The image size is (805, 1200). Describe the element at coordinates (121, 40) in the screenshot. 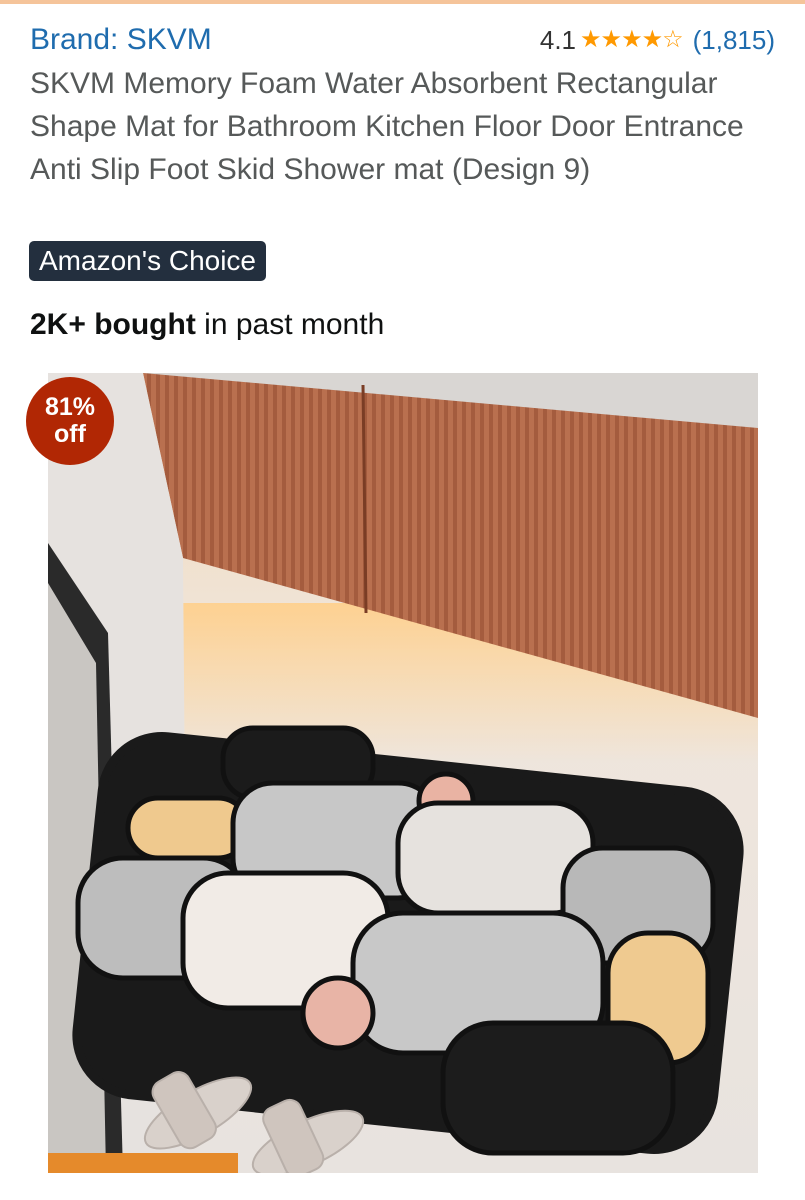

I see `brand-link: Brand: SKVM` at that location.